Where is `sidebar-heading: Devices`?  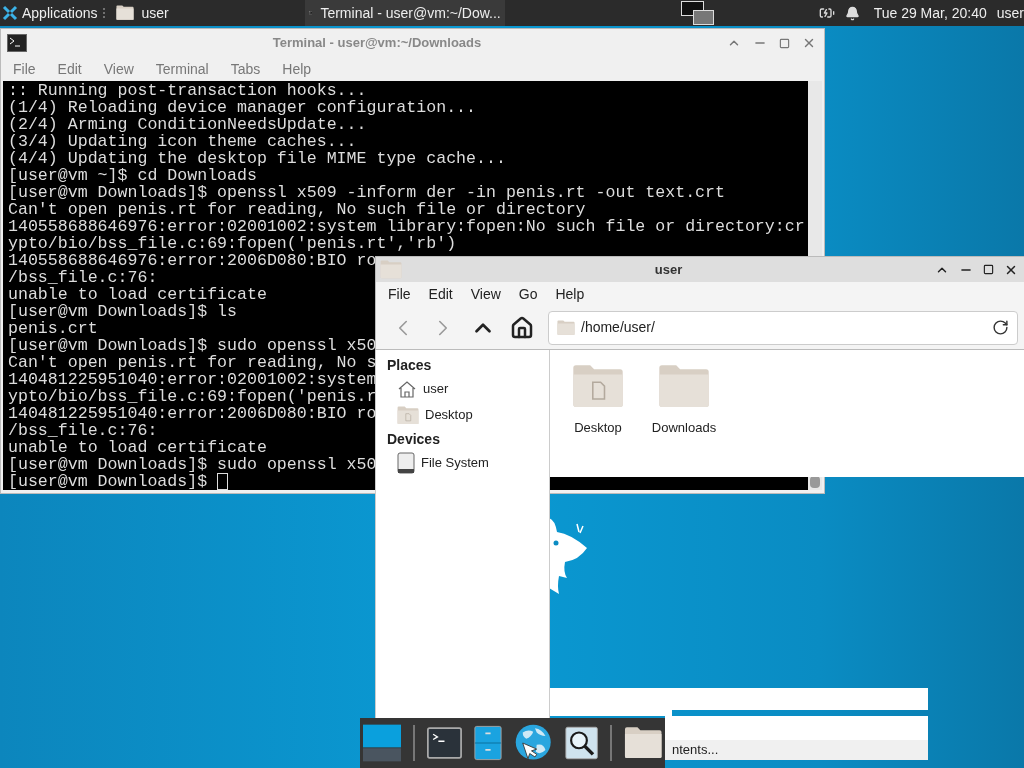 sidebar-heading: Devices is located at coordinates (414, 439).